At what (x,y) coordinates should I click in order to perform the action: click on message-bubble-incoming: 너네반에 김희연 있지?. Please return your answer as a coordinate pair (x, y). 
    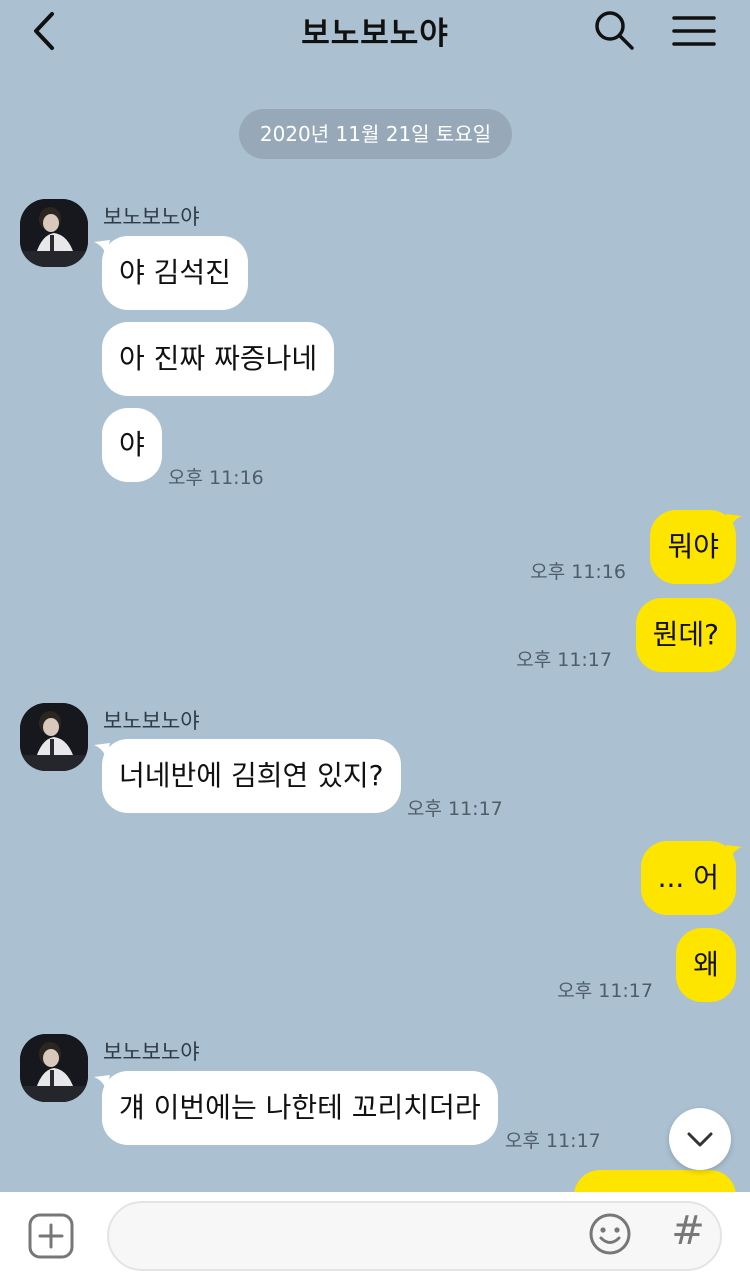
    Looking at the image, I should click on (251, 776).